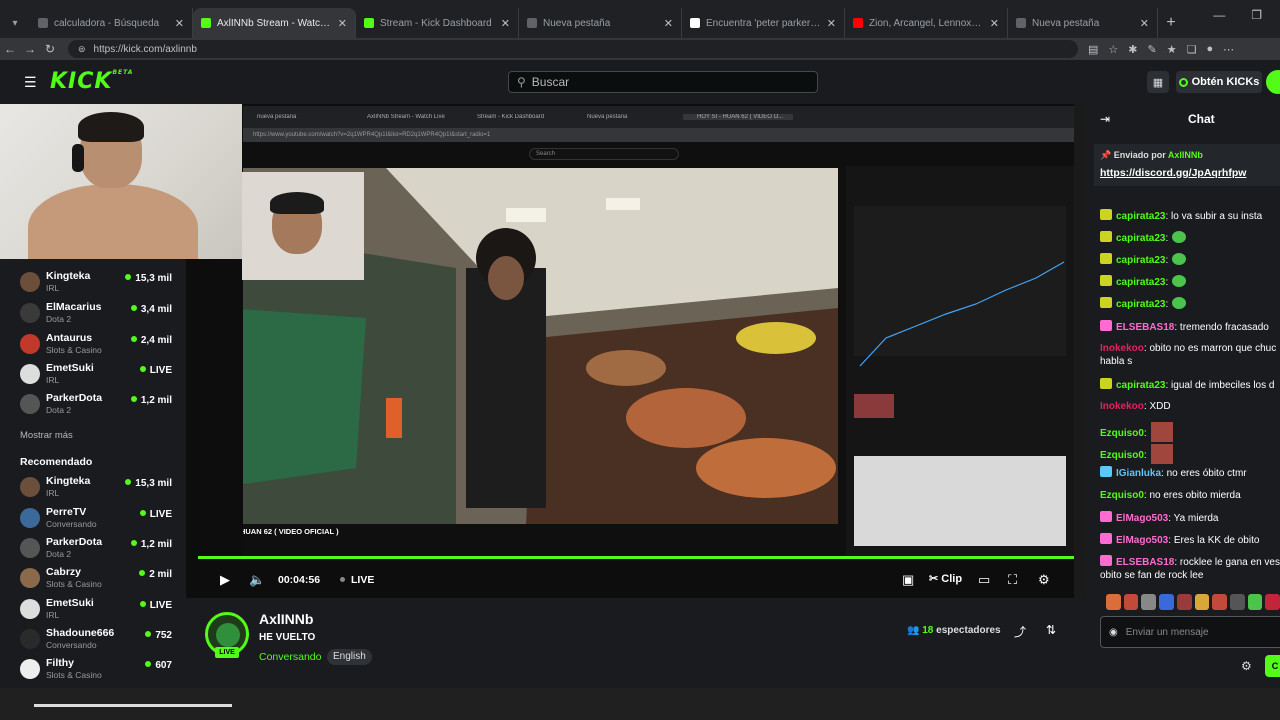  I want to click on brush-icon: ✎, so click(1152, 49).